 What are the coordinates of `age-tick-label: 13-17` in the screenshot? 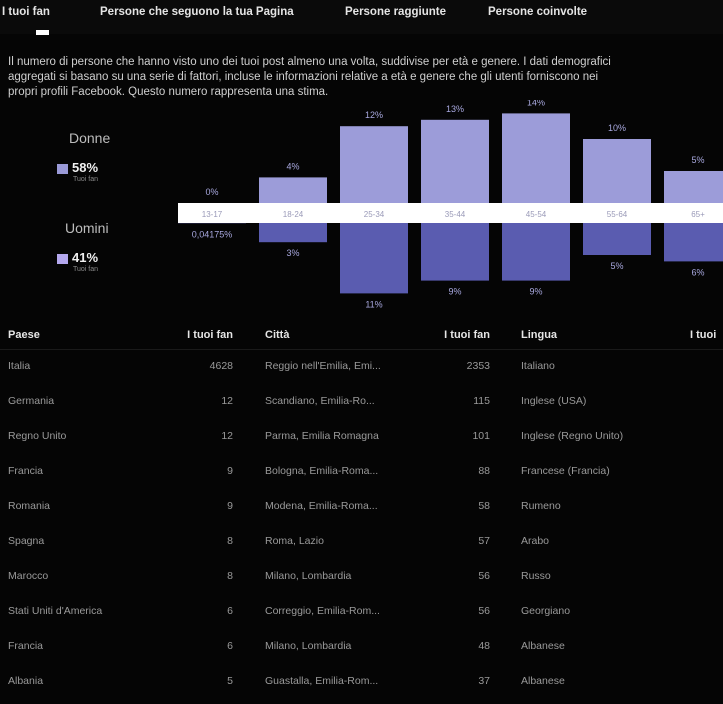 It's located at (212, 214).